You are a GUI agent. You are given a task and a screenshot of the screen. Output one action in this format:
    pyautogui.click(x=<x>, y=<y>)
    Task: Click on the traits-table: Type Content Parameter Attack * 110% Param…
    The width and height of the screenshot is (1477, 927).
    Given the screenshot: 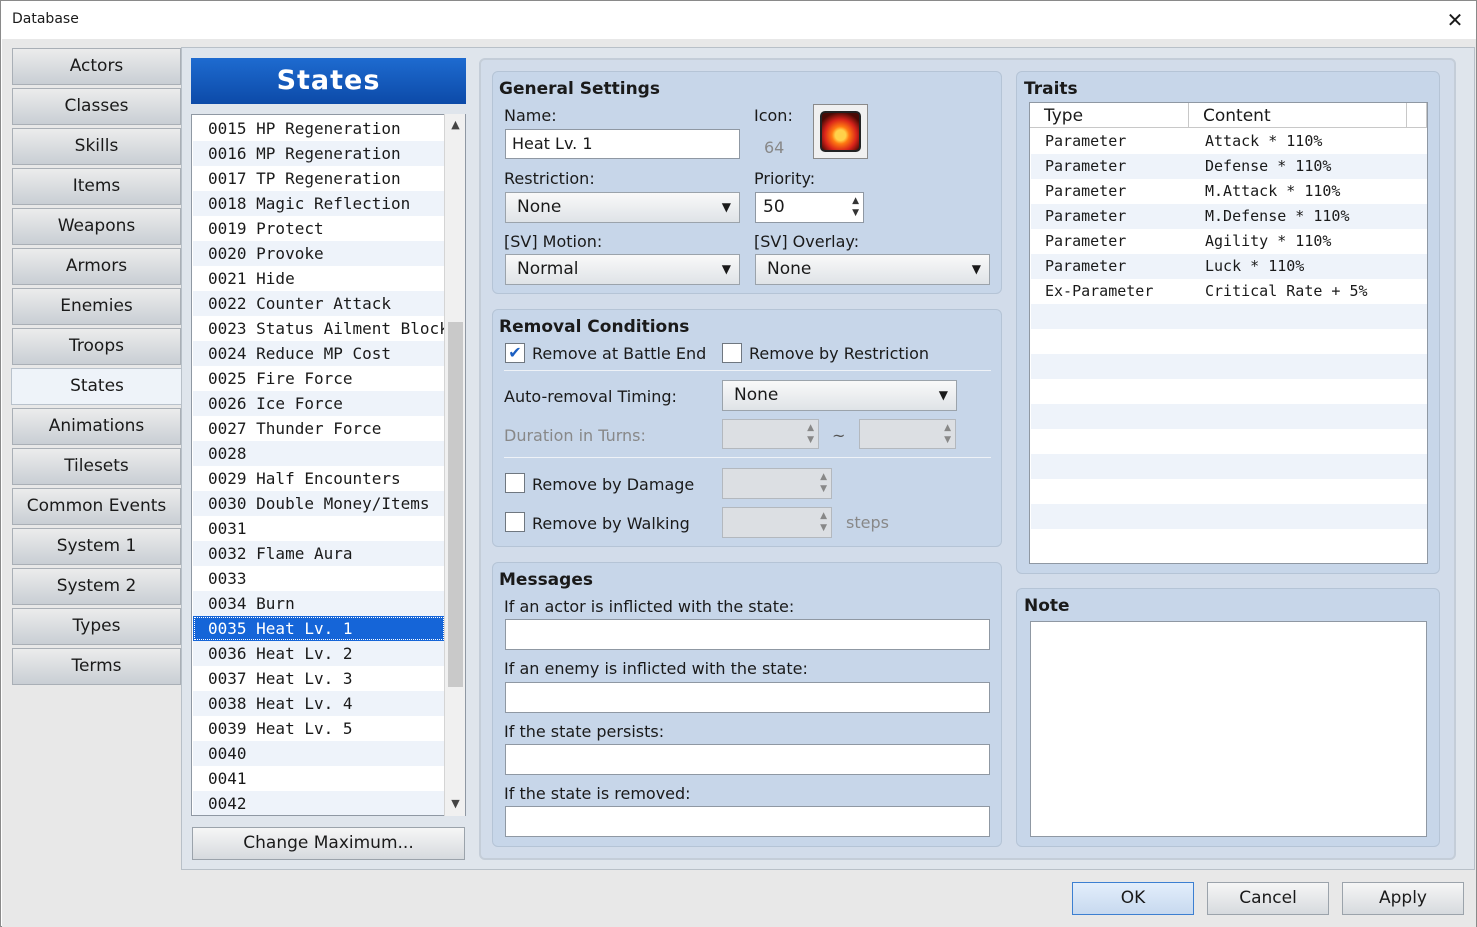 What is the action you would take?
    pyautogui.click(x=1228, y=333)
    